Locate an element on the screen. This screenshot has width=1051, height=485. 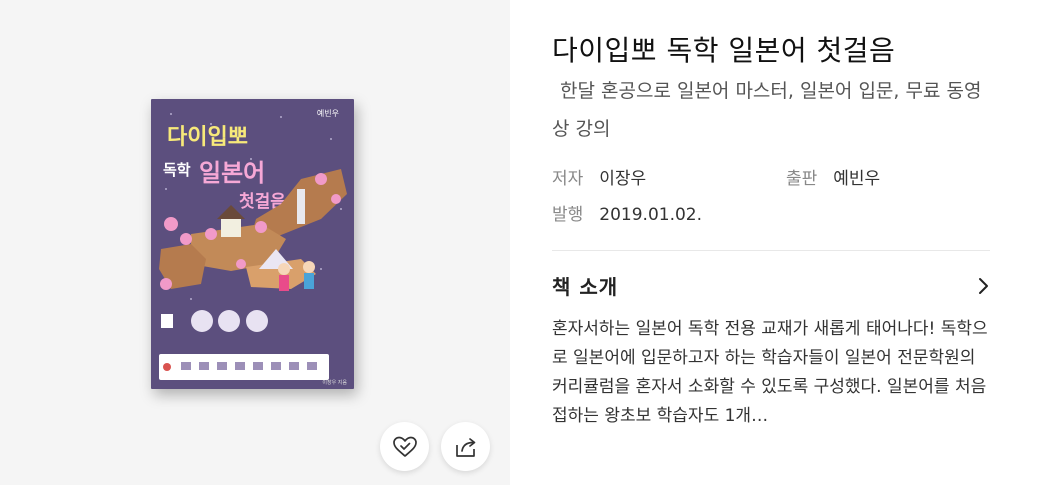
cover-illustration: 예빈우 다이입뽀 독학 일본어 첫걸음 이장우 지음 is located at coordinates (253, 247).